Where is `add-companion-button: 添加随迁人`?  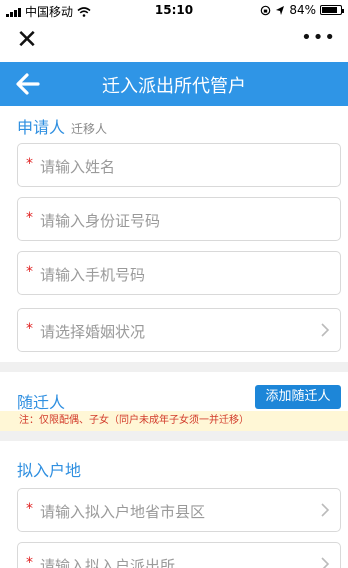
add-companion-button: 添加随迁人 is located at coordinates (298, 397).